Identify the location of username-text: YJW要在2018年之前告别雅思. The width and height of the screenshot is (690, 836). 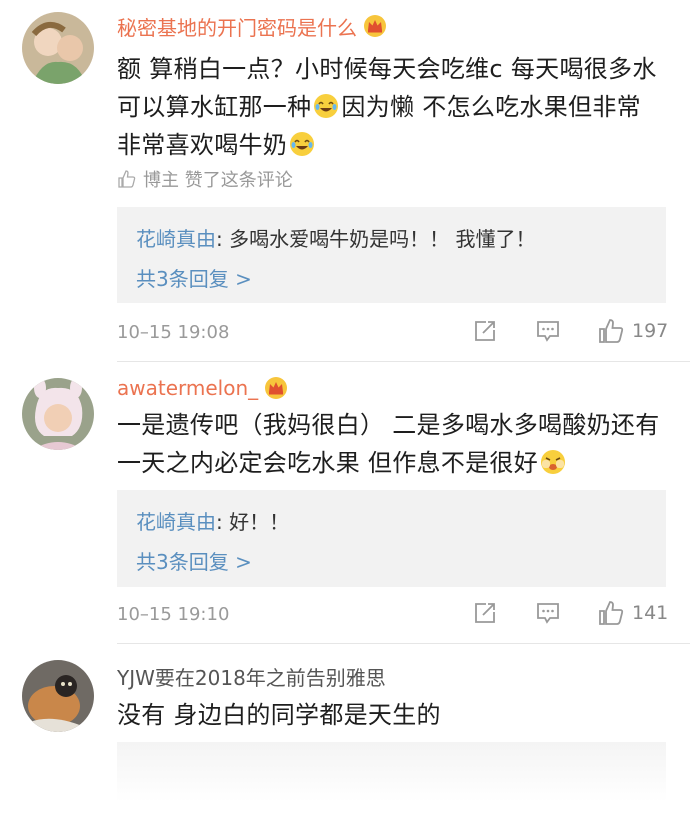
(251, 676).